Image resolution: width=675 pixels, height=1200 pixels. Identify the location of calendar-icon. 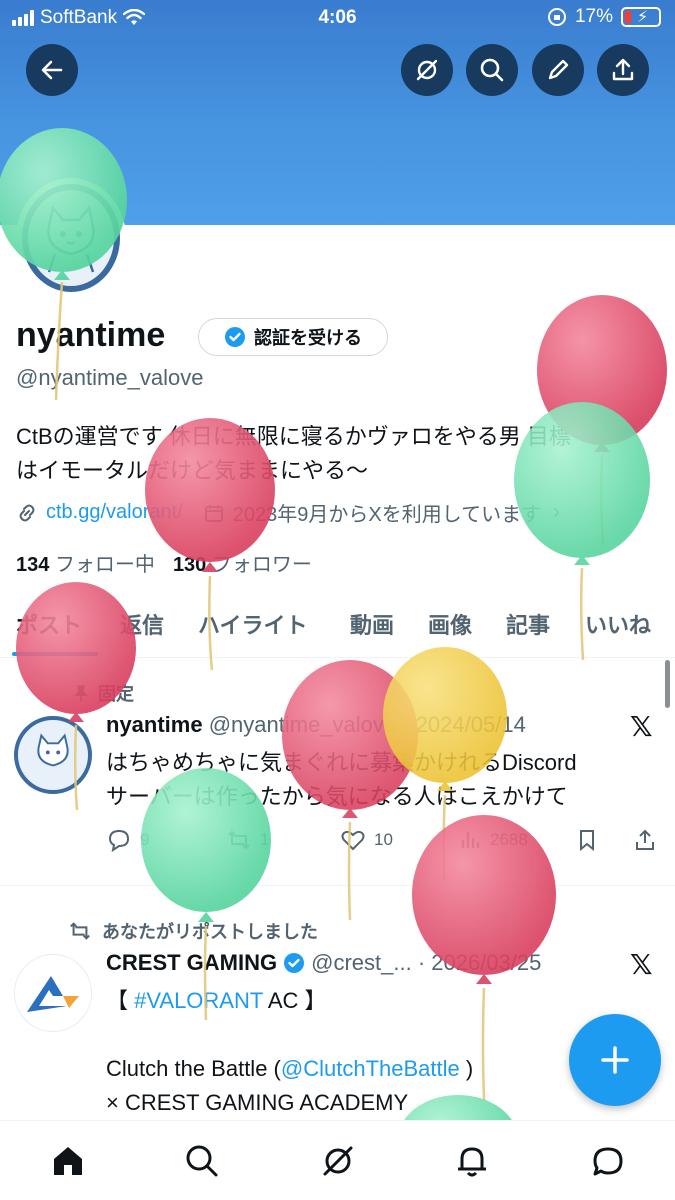
(213, 513).